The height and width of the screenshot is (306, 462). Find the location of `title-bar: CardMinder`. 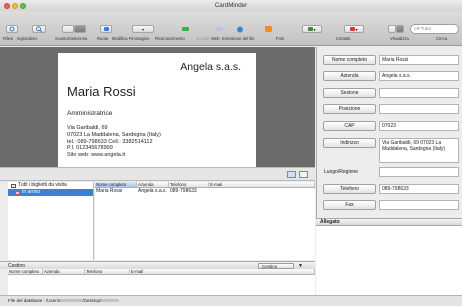

title-bar: CardMinder is located at coordinates (231, 5).